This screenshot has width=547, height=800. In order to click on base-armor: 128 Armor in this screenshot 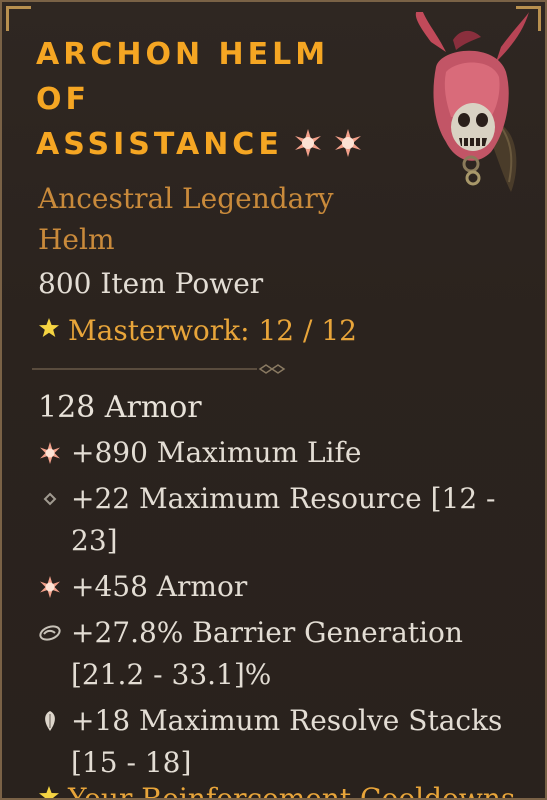, I will do `click(120, 407)`.